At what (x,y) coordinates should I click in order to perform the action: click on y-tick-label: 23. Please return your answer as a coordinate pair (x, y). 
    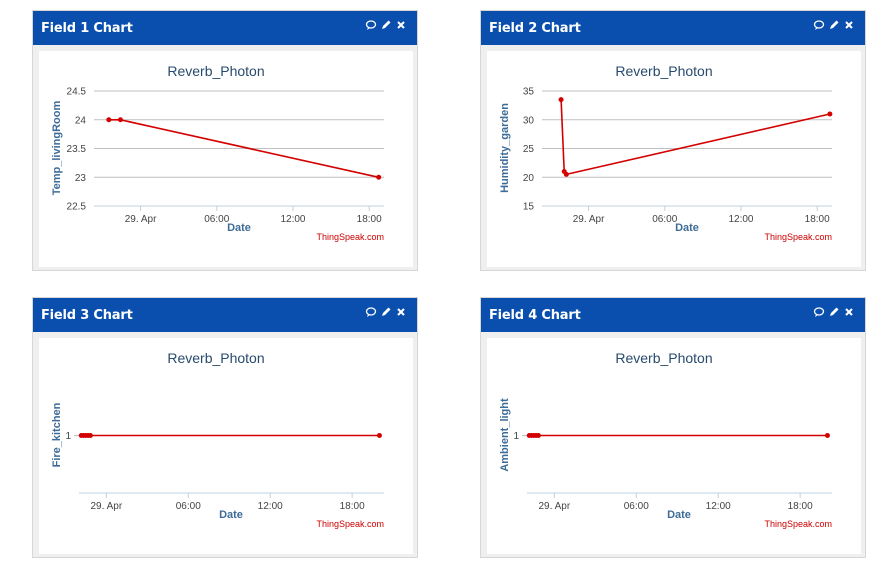
    Looking at the image, I should click on (81, 178).